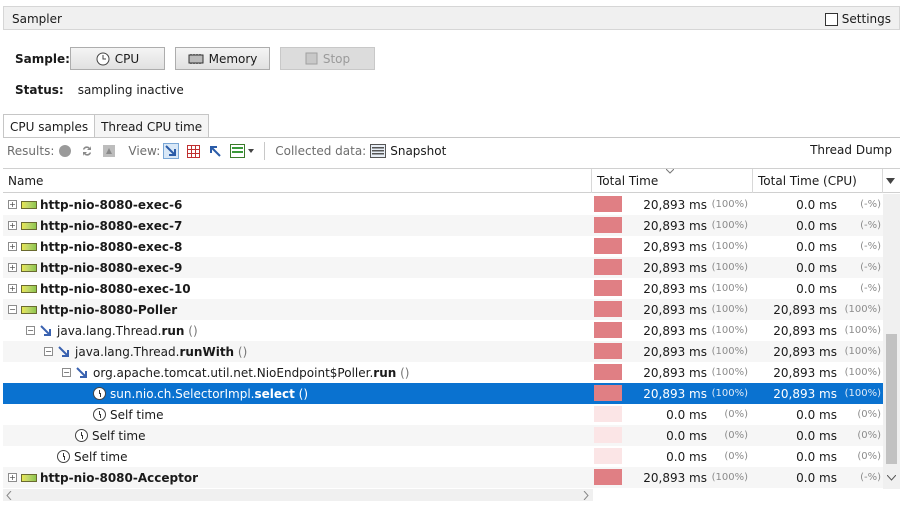  Describe the element at coordinates (241, 351) in the screenshot. I see `method-signature: ()` at that location.